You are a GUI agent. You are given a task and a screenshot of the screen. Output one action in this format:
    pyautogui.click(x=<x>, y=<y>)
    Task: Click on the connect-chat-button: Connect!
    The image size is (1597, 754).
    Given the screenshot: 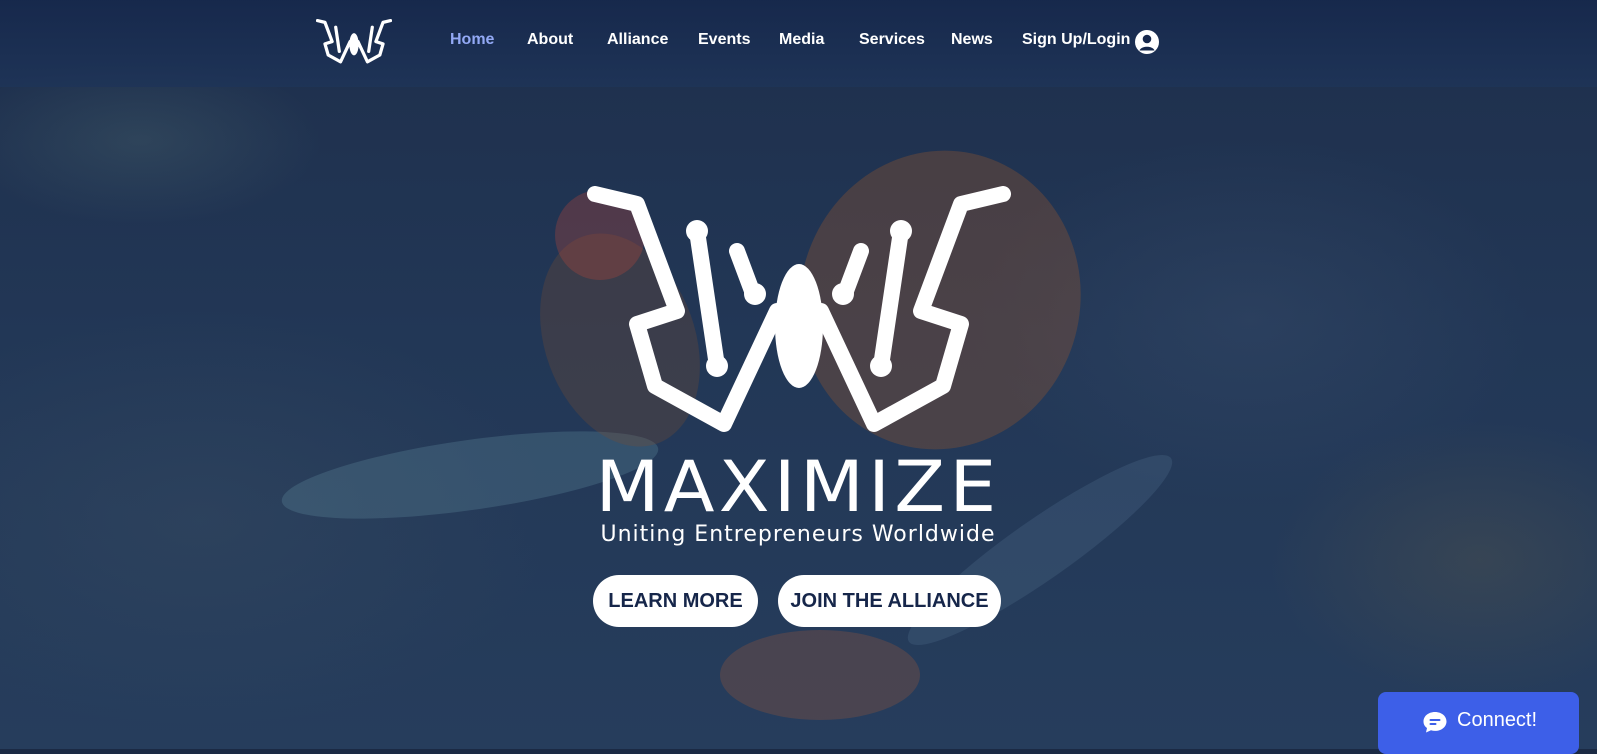 What is the action you would take?
    pyautogui.click(x=1478, y=723)
    